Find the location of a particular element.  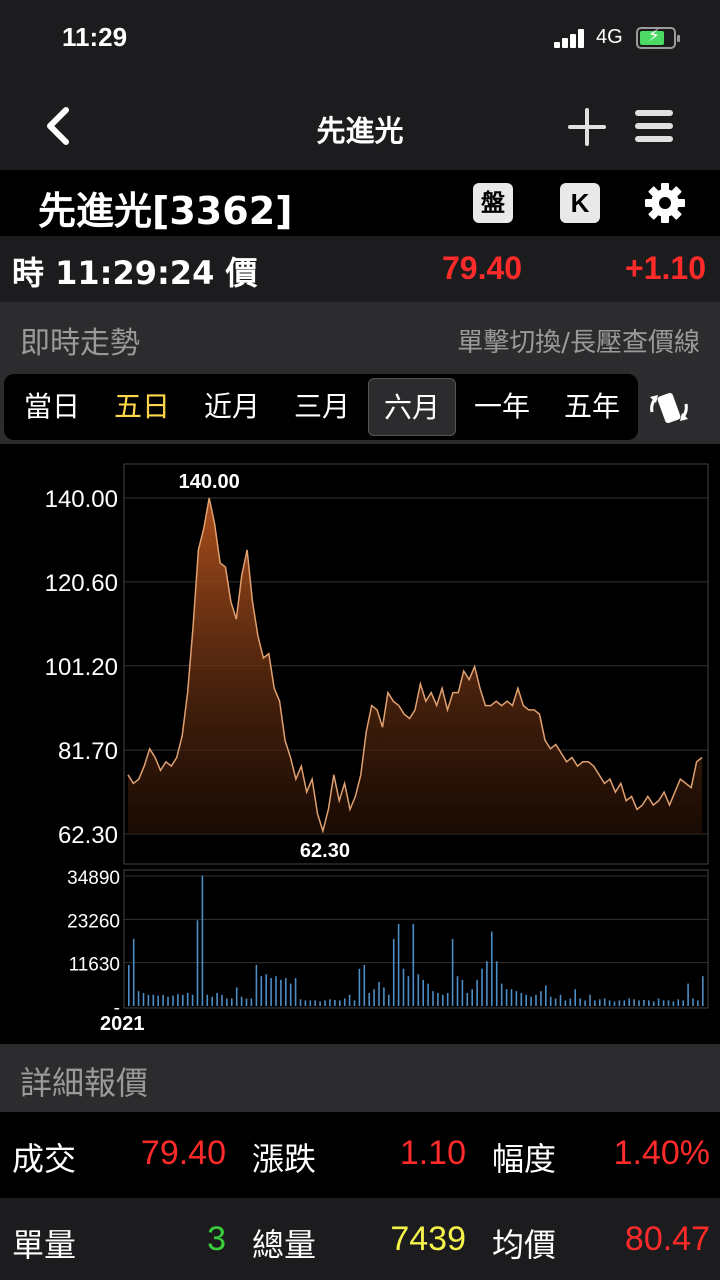

detail-label-change: 漲跌 is located at coordinates (284, 1159).